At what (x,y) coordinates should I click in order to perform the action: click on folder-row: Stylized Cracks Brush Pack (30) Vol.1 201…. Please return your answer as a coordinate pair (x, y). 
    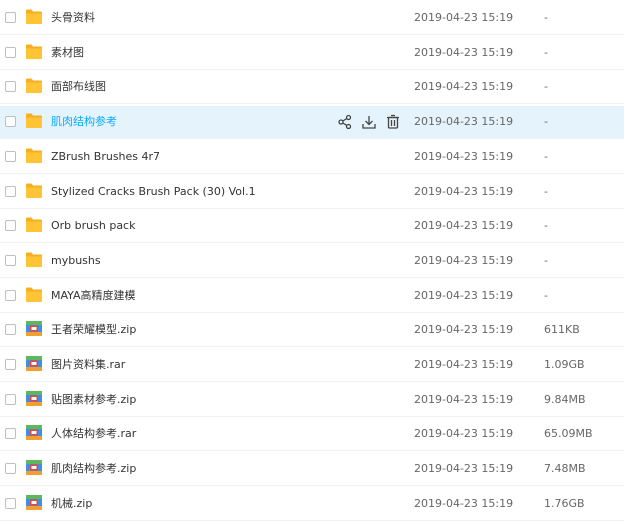
    Looking at the image, I should click on (312, 192).